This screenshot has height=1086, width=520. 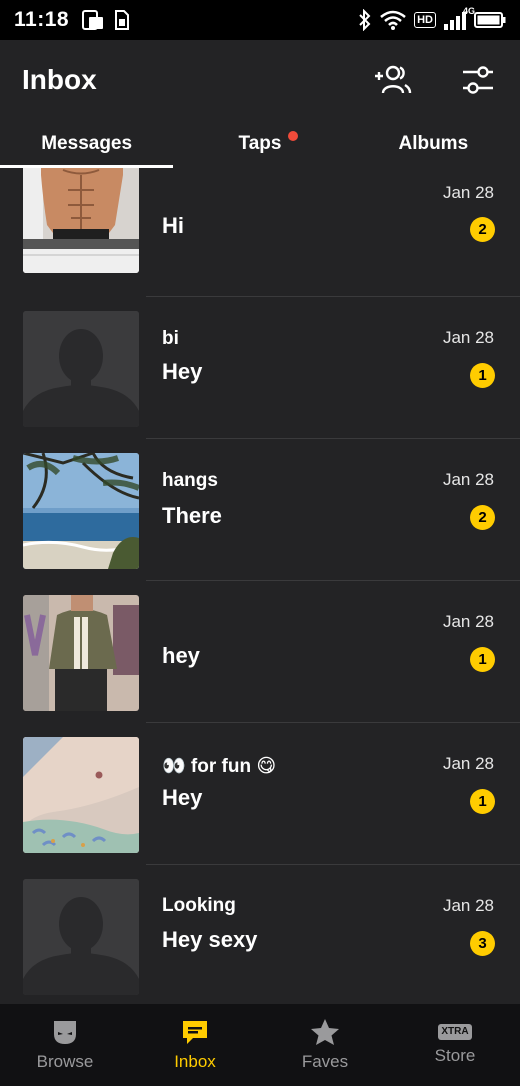 What do you see at coordinates (469, 11) in the screenshot?
I see `network-type-label: 4G` at bounding box center [469, 11].